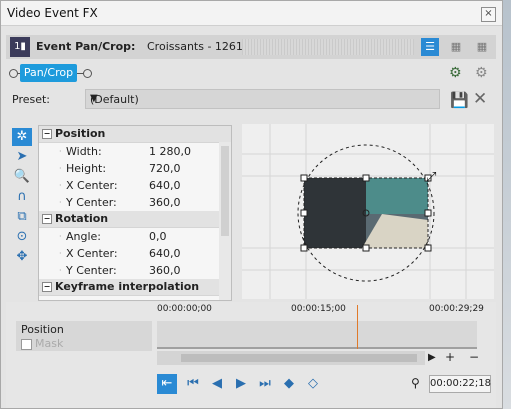 The width and height of the screenshot is (511, 409). Describe the element at coordinates (251, 13) in the screenshot. I see `title-bar: Video Event FX ×` at that location.